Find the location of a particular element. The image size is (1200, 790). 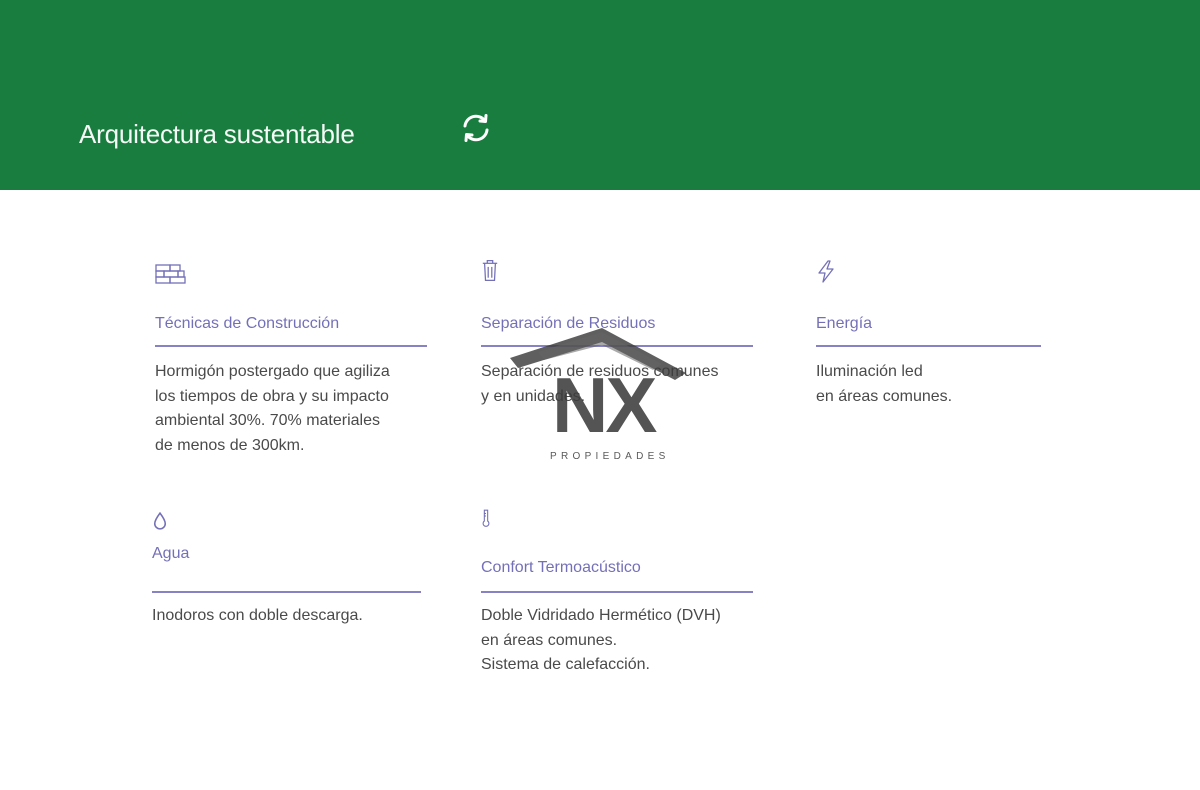

water-drop-icon is located at coordinates (160, 520).